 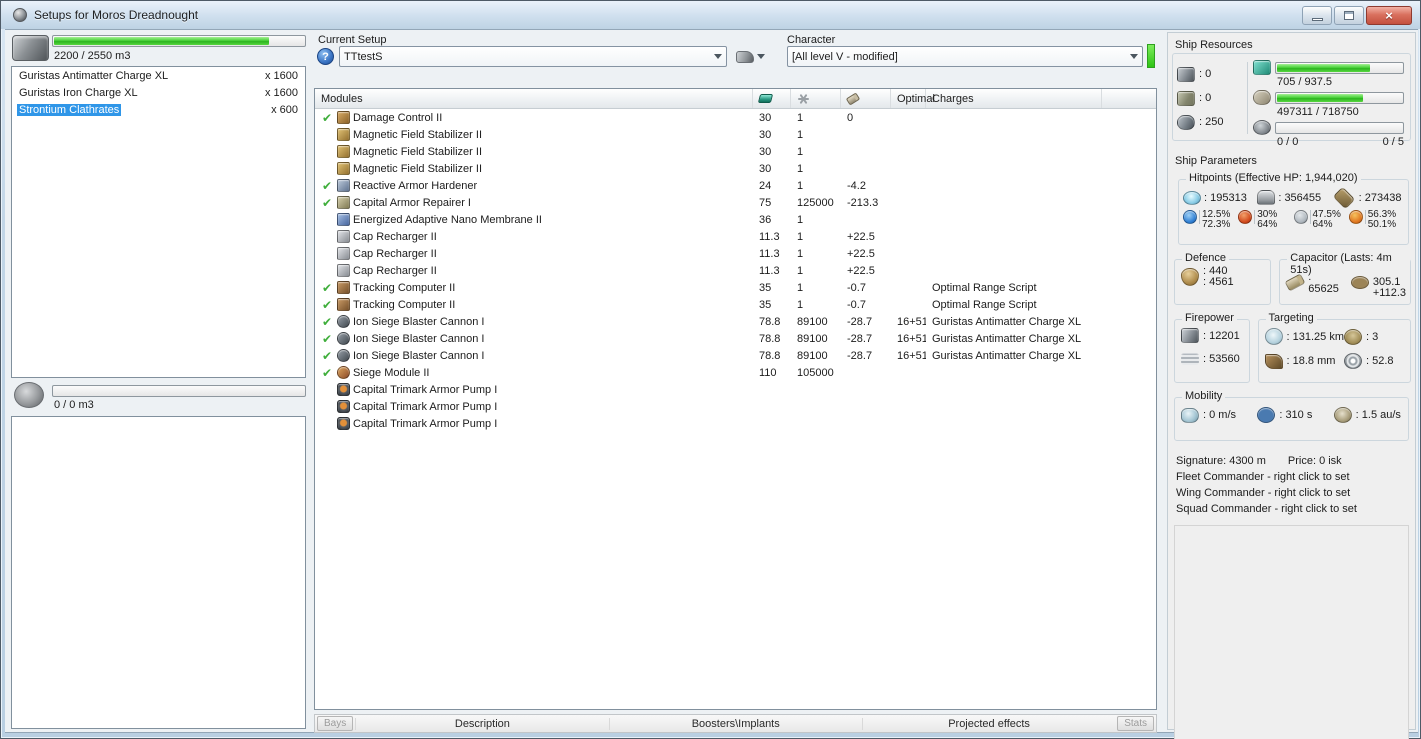 I want to click on charges-column-header: Charges, so click(x=1014, y=98).